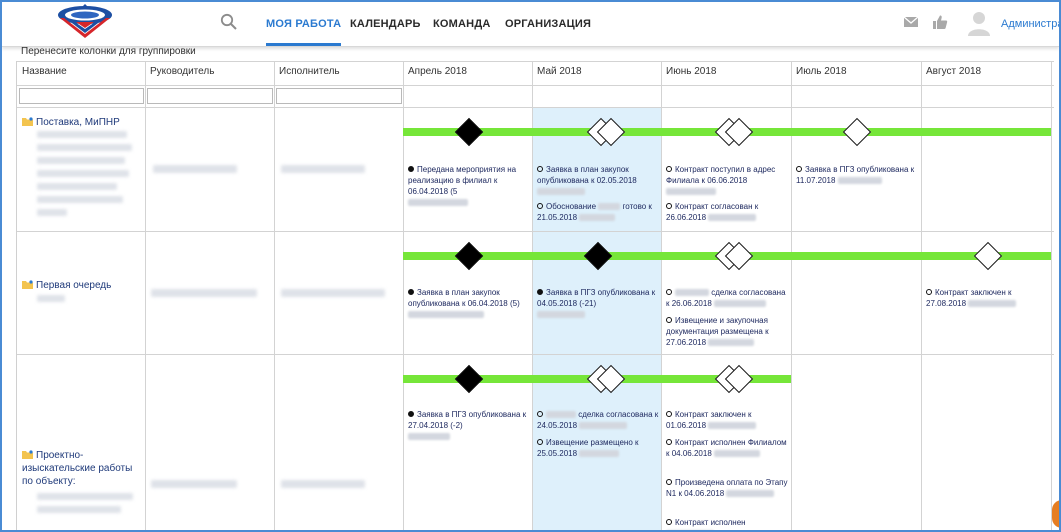 The image size is (1061, 532). What do you see at coordinates (599, 448) in the screenshot?
I see `event-item: Извещение размещено к 25.05.2018` at bounding box center [599, 448].